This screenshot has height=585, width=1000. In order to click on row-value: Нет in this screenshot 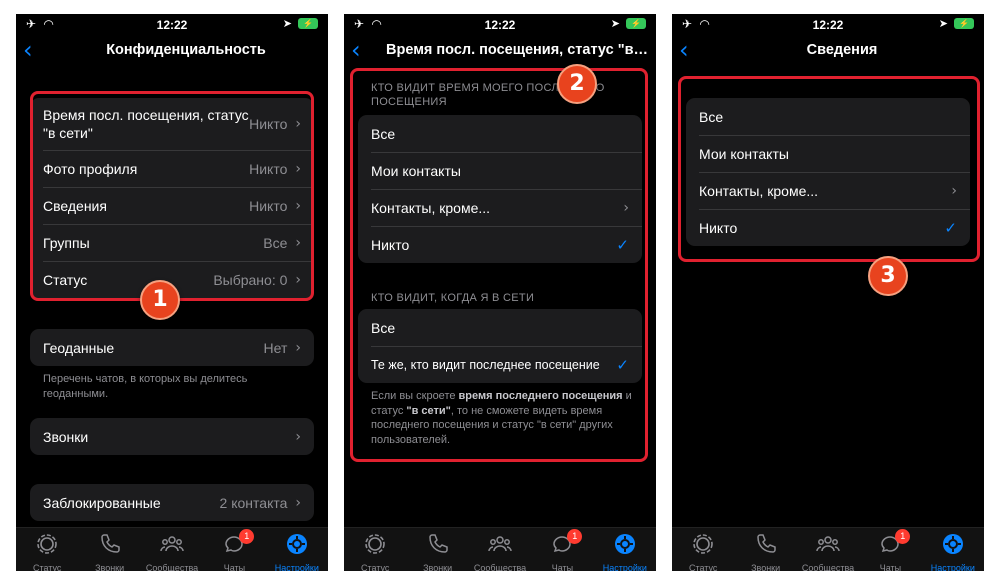, I will do `click(275, 347)`.